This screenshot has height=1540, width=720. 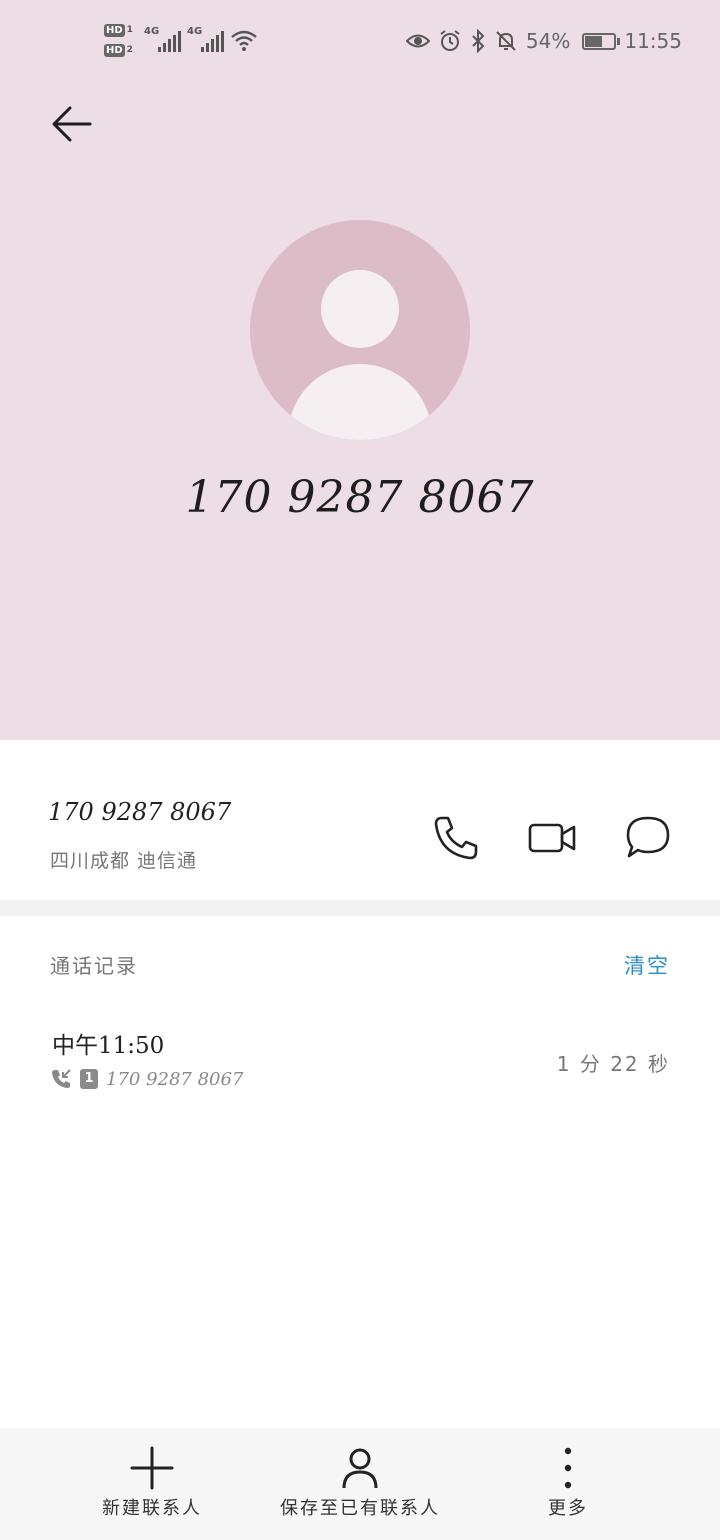 What do you see at coordinates (152, 31) in the screenshot?
I see `network-type-1: 4G` at bounding box center [152, 31].